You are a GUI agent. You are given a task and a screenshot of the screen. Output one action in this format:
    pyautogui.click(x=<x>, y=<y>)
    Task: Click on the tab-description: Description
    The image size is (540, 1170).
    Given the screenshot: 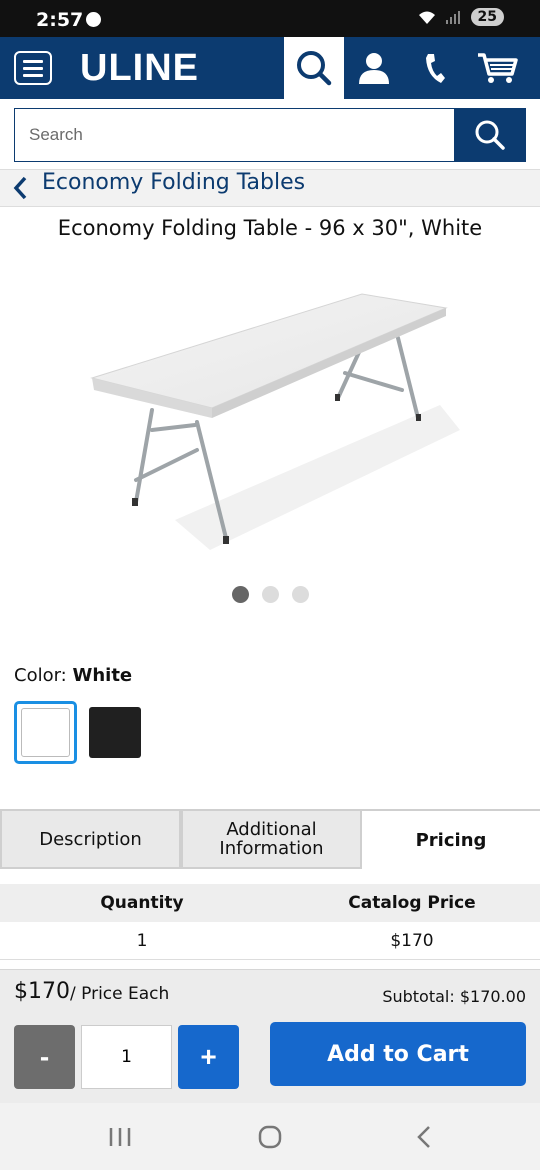 What is the action you would take?
    pyautogui.click(x=90, y=840)
    